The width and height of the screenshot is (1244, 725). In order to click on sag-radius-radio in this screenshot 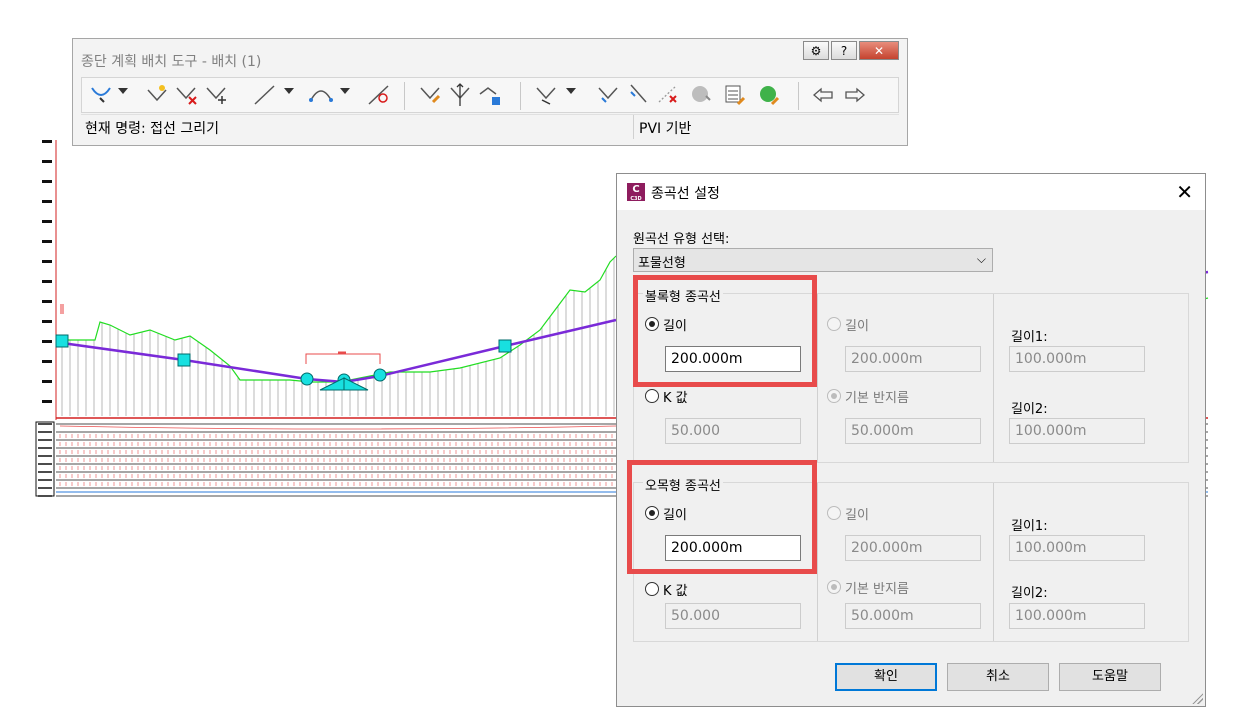, I will do `click(834, 587)`.